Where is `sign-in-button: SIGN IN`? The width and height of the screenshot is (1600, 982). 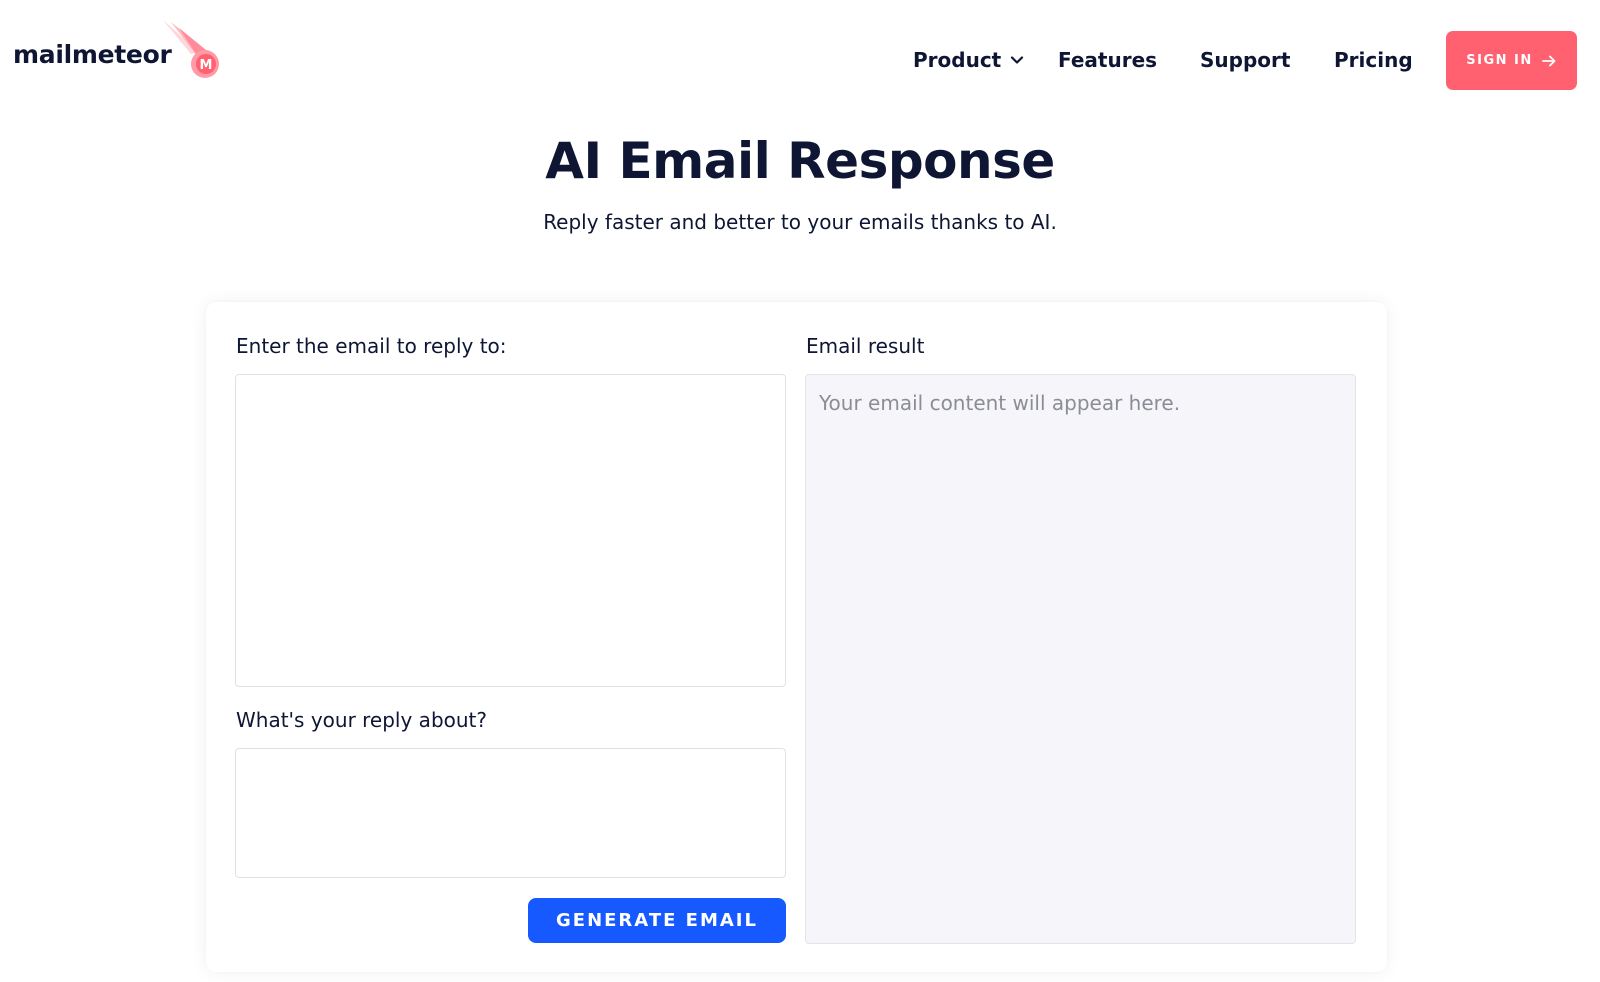 sign-in-button: SIGN IN is located at coordinates (1511, 60).